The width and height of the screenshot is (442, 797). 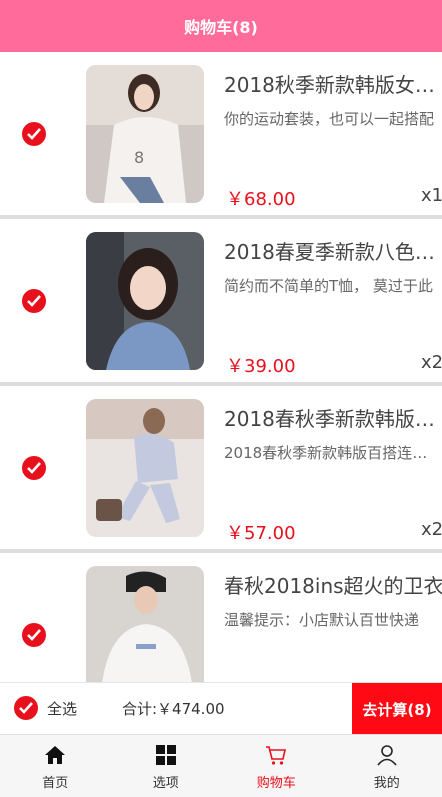 I want to click on product-desc: 简约而不简单的T恤， 莫过于此, so click(x=328, y=286).